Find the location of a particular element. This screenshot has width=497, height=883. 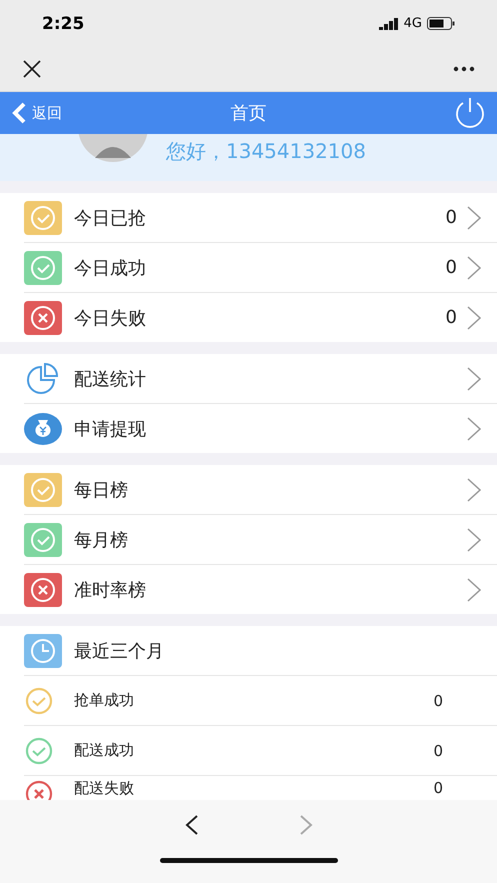

back-icon is located at coordinates (19, 113).